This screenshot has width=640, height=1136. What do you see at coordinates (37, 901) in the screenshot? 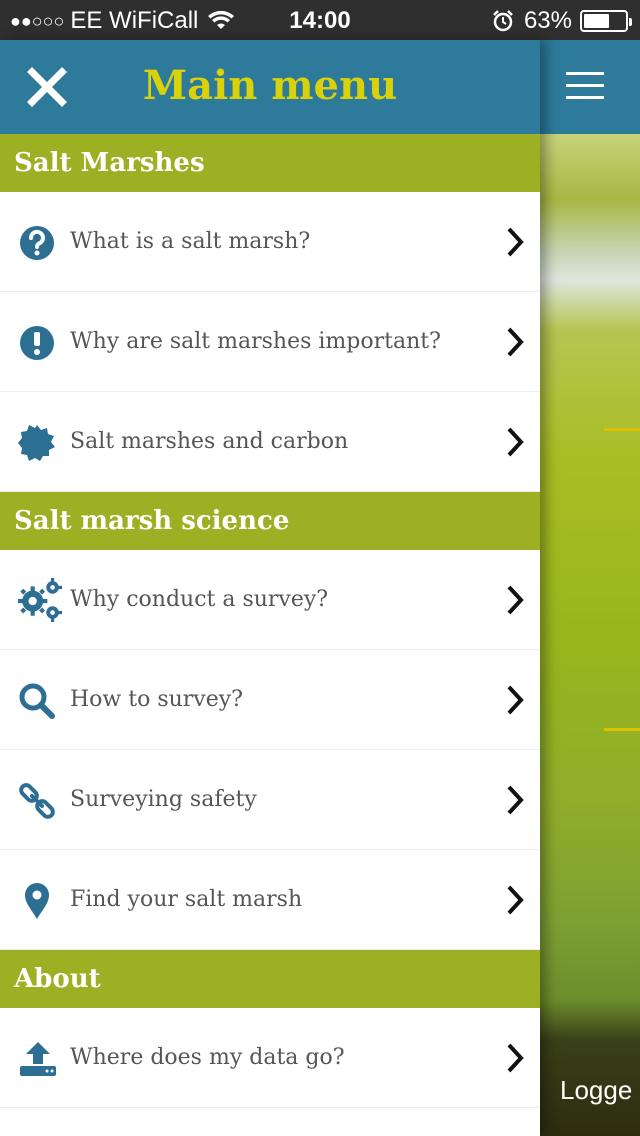
I see `map-marker-icon` at bounding box center [37, 901].